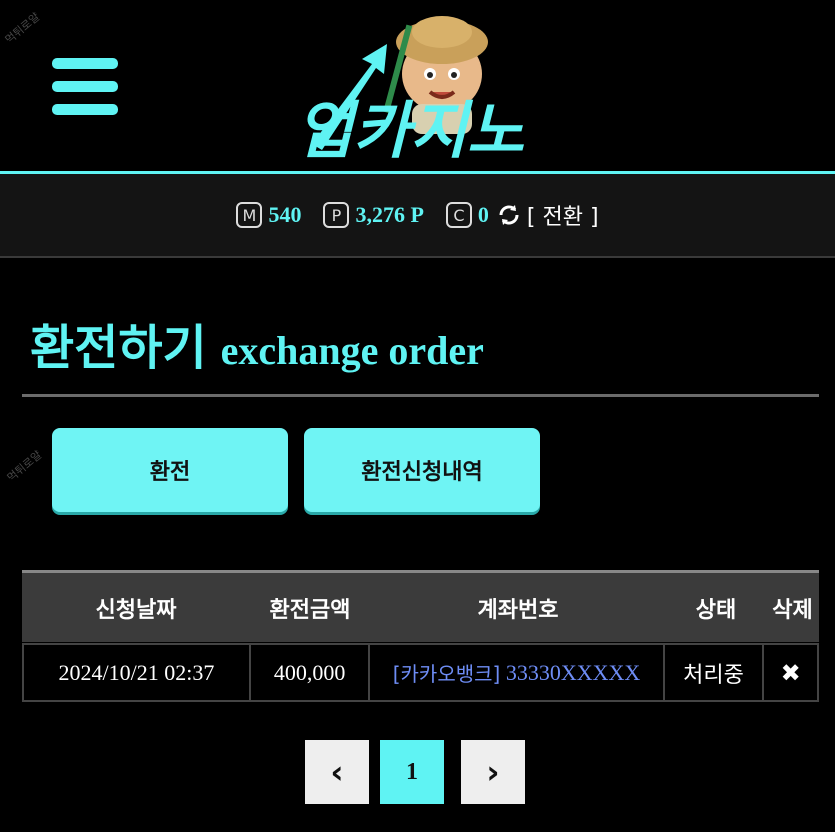  I want to click on site-logo: 업카지노, so click(422, 84).